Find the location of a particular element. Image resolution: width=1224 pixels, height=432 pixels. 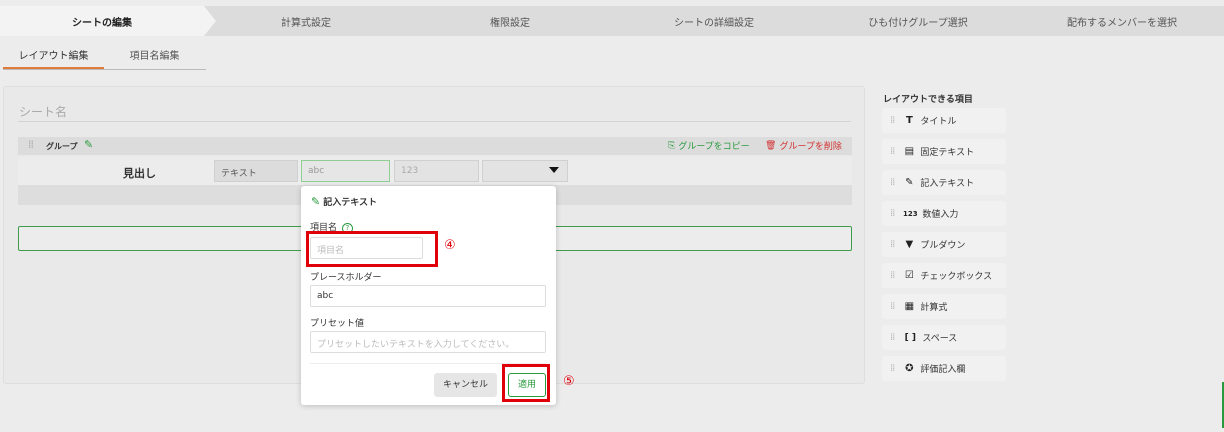

field-row: 見出し テキスト abc 123 is located at coordinates (435, 171).